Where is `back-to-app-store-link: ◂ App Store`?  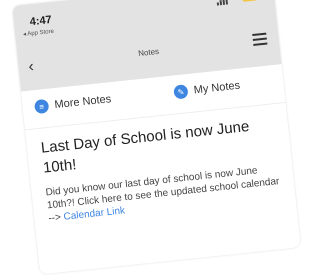
back-to-app-store-link: ◂ App Store is located at coordinates (38, 33).